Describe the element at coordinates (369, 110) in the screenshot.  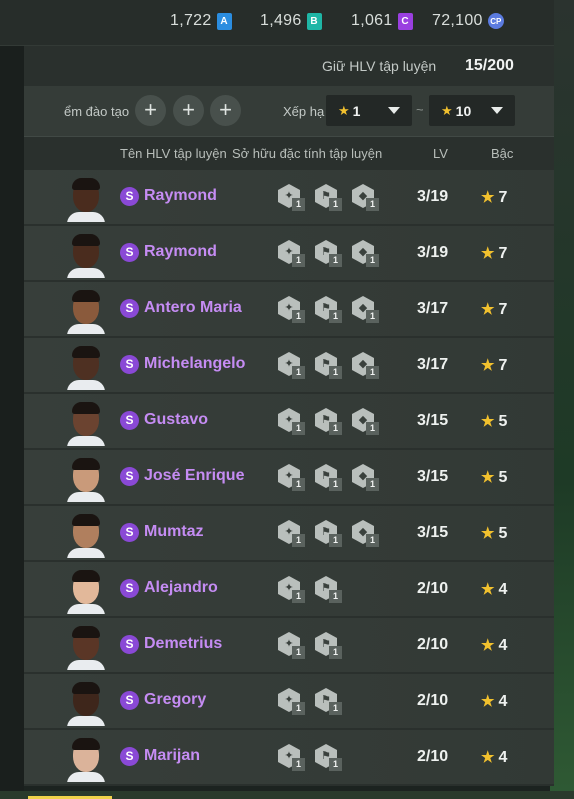
I see `min-rank-dropdown: ★ 1` at that location.